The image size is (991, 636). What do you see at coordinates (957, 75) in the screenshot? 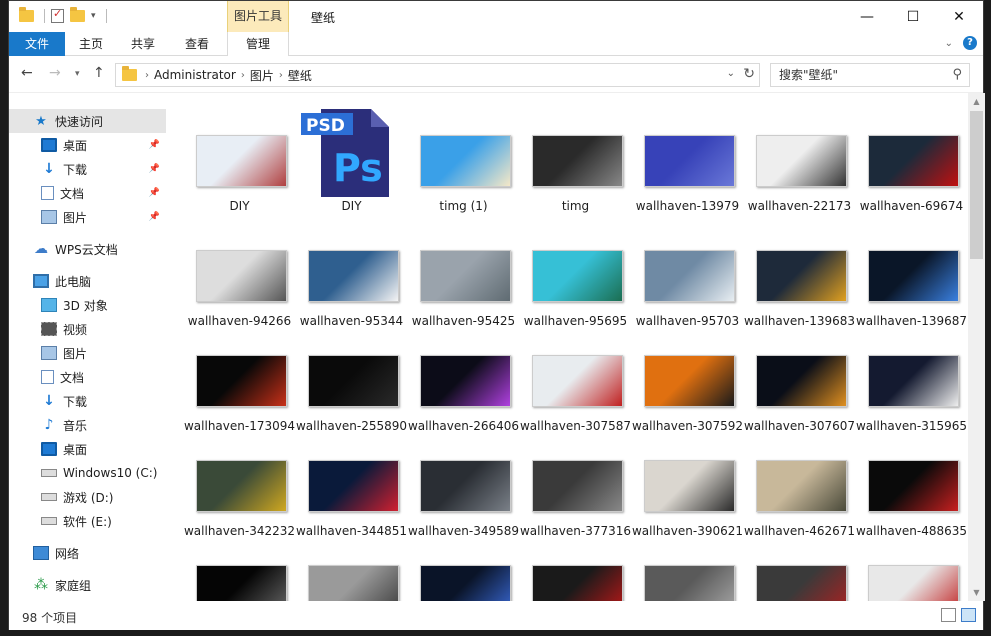
I see `search-icon: ⚲` at bounding box center [957, 75].